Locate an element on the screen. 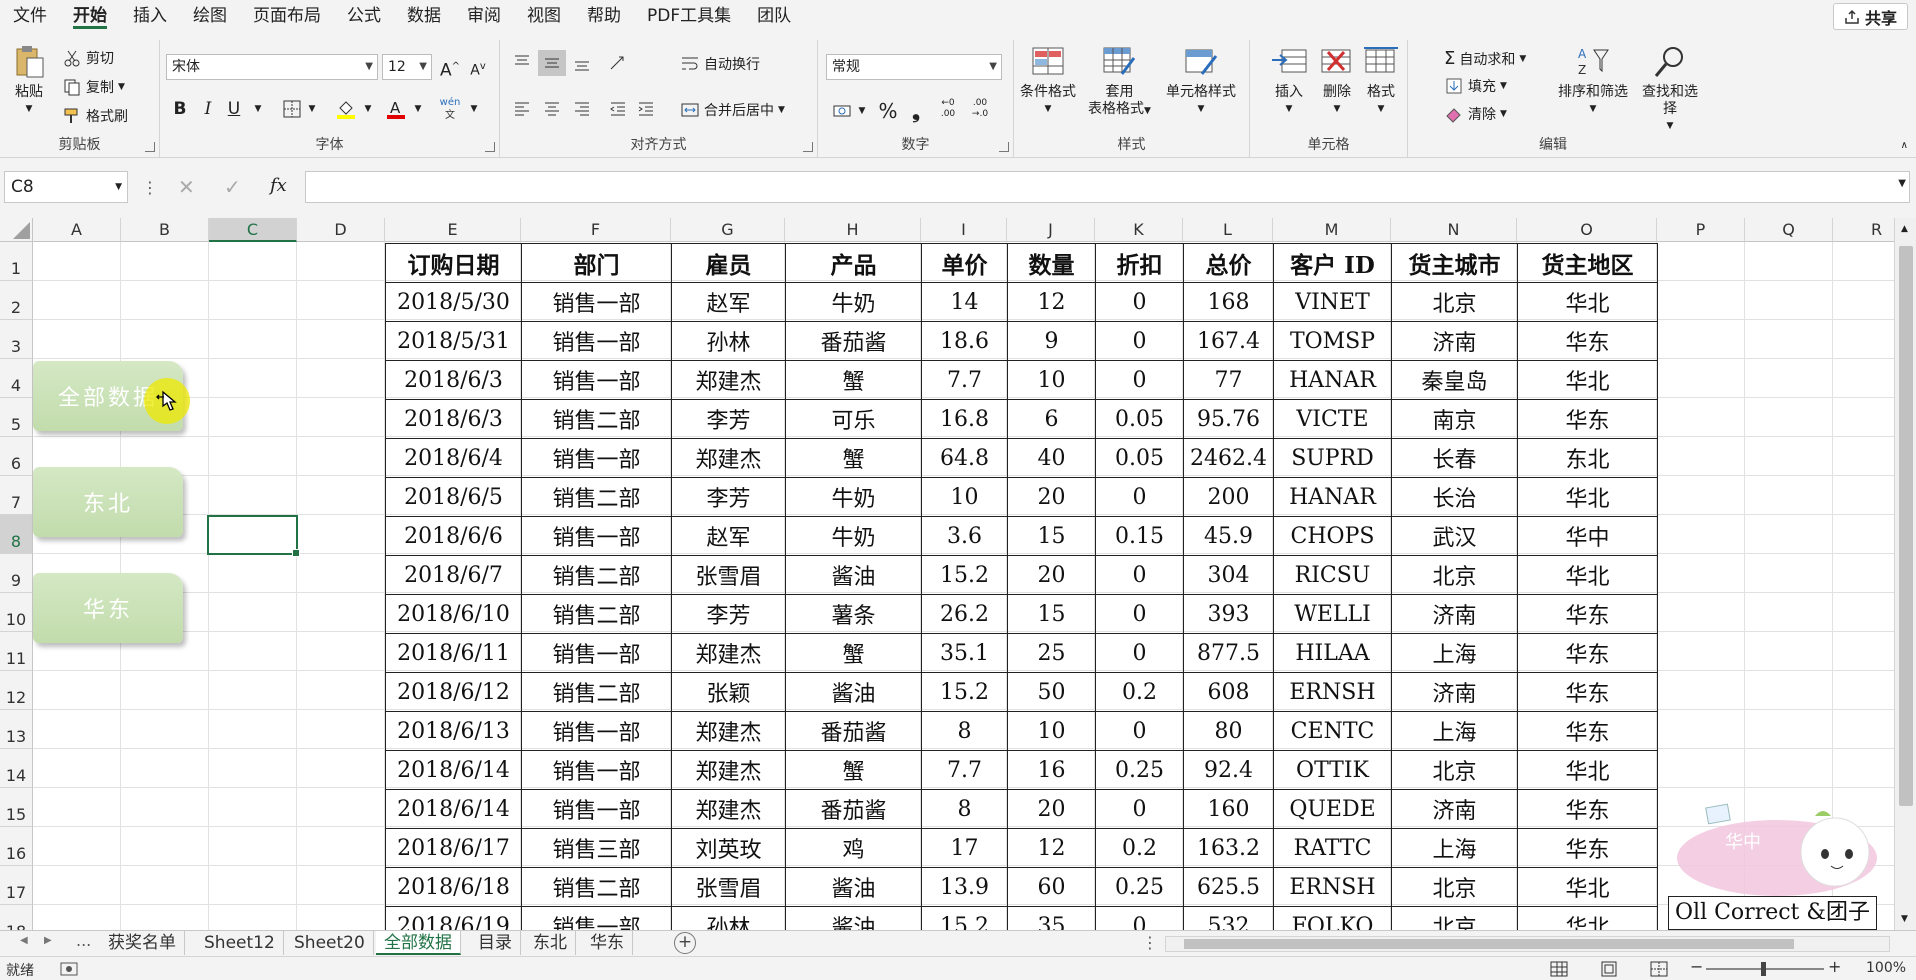  copy-button: 复制 ▼ is located at coordinates (93, 87).